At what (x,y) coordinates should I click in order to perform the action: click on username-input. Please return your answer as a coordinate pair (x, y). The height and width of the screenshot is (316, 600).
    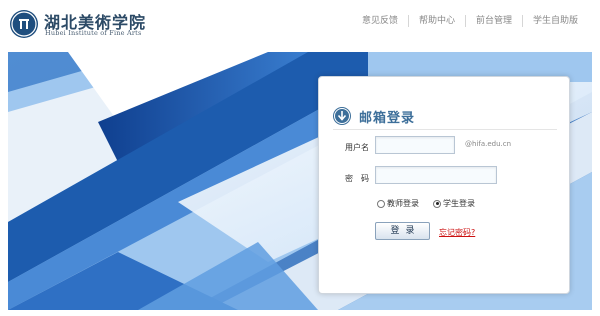
    Looking at the image, I should click on (415, 145).